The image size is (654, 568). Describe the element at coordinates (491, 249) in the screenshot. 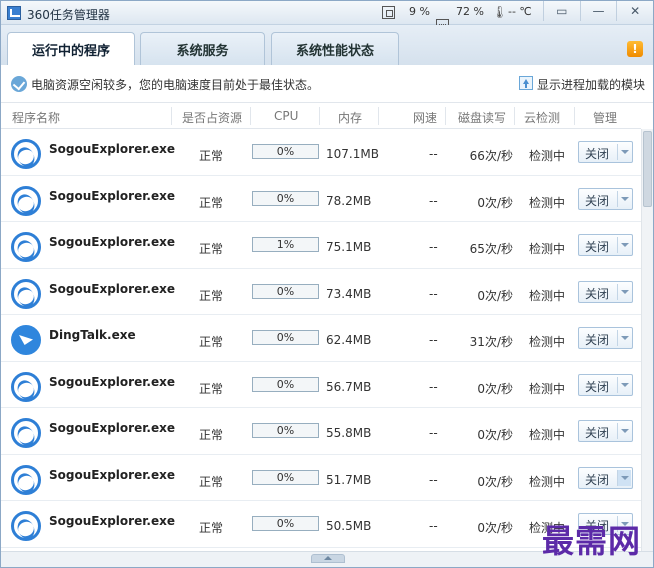

I see `disk-io: 65次/秒` at that location.